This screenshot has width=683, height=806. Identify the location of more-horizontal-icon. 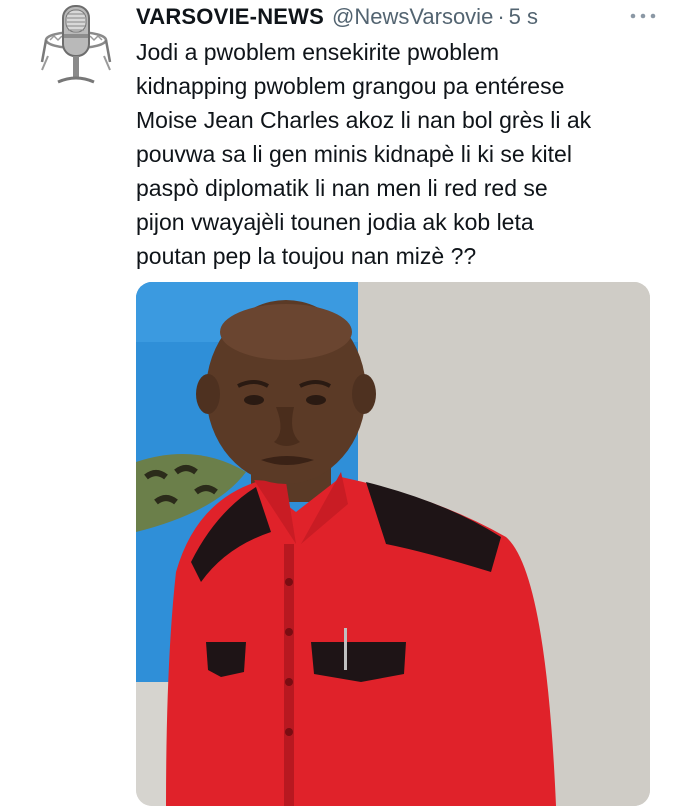
(643, 16).